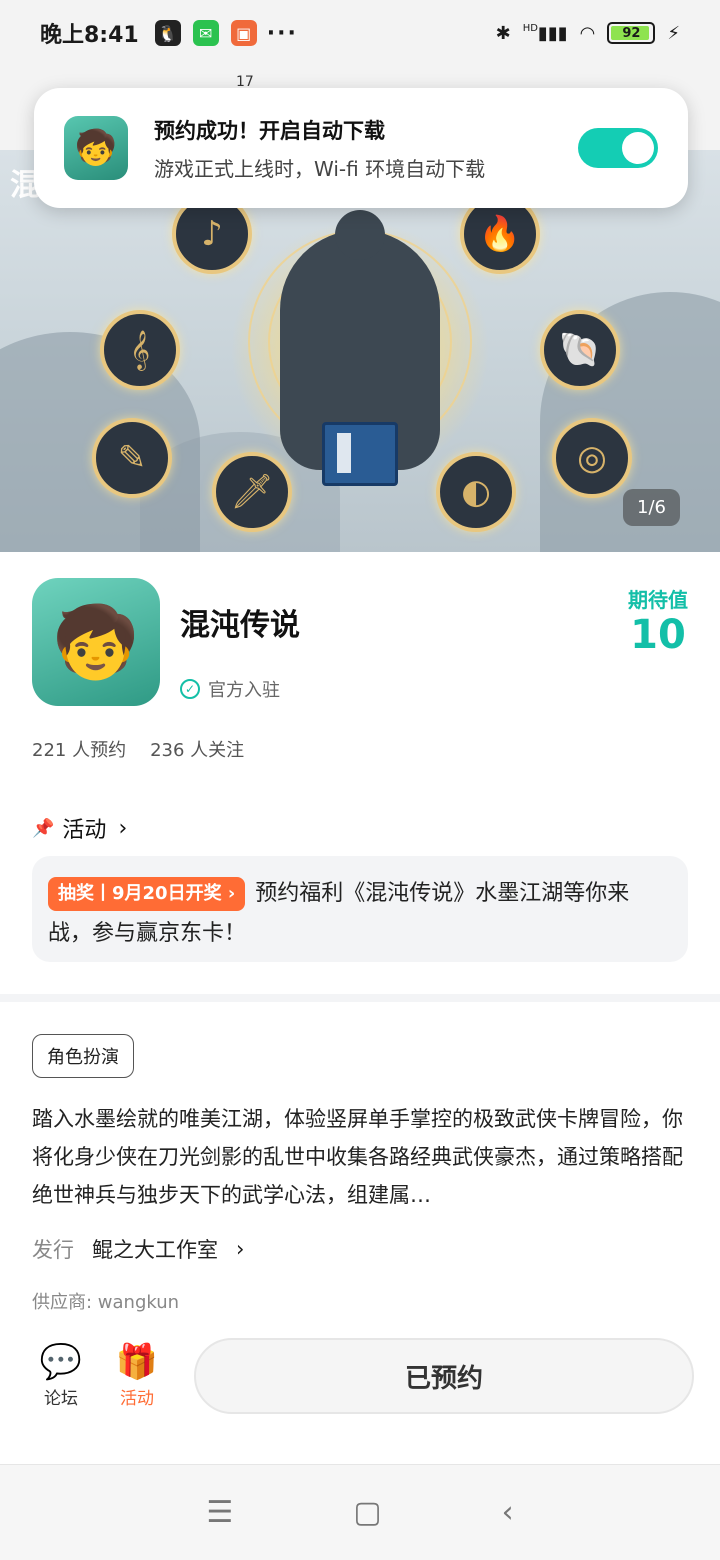  I want to click on genre-tag: 角色扮演, so click(83, 1056).